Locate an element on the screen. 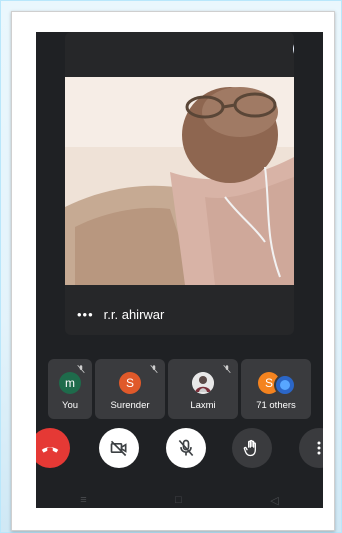 The width and height of the screenshot is (342, 533). camera-toggle-button is located at coordinates (119, 448).